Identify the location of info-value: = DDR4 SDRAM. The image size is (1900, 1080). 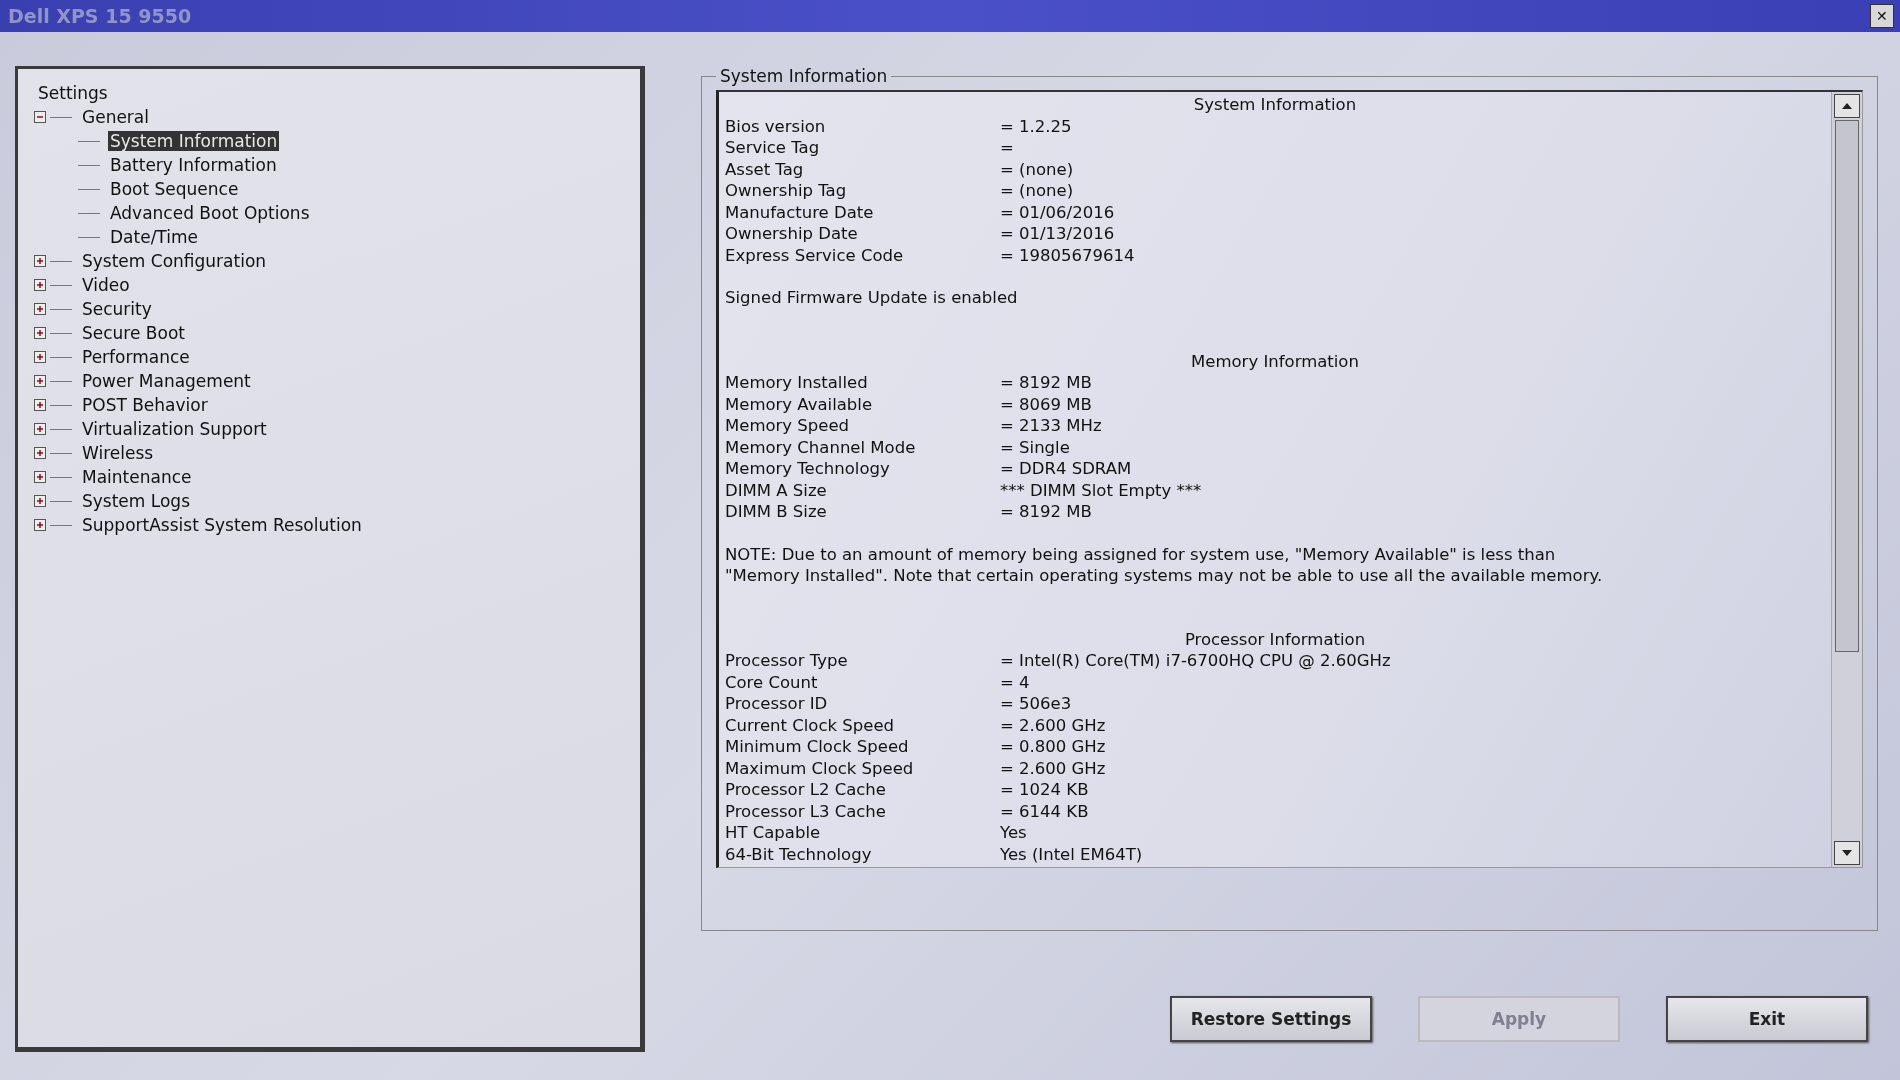
(1066, 469).